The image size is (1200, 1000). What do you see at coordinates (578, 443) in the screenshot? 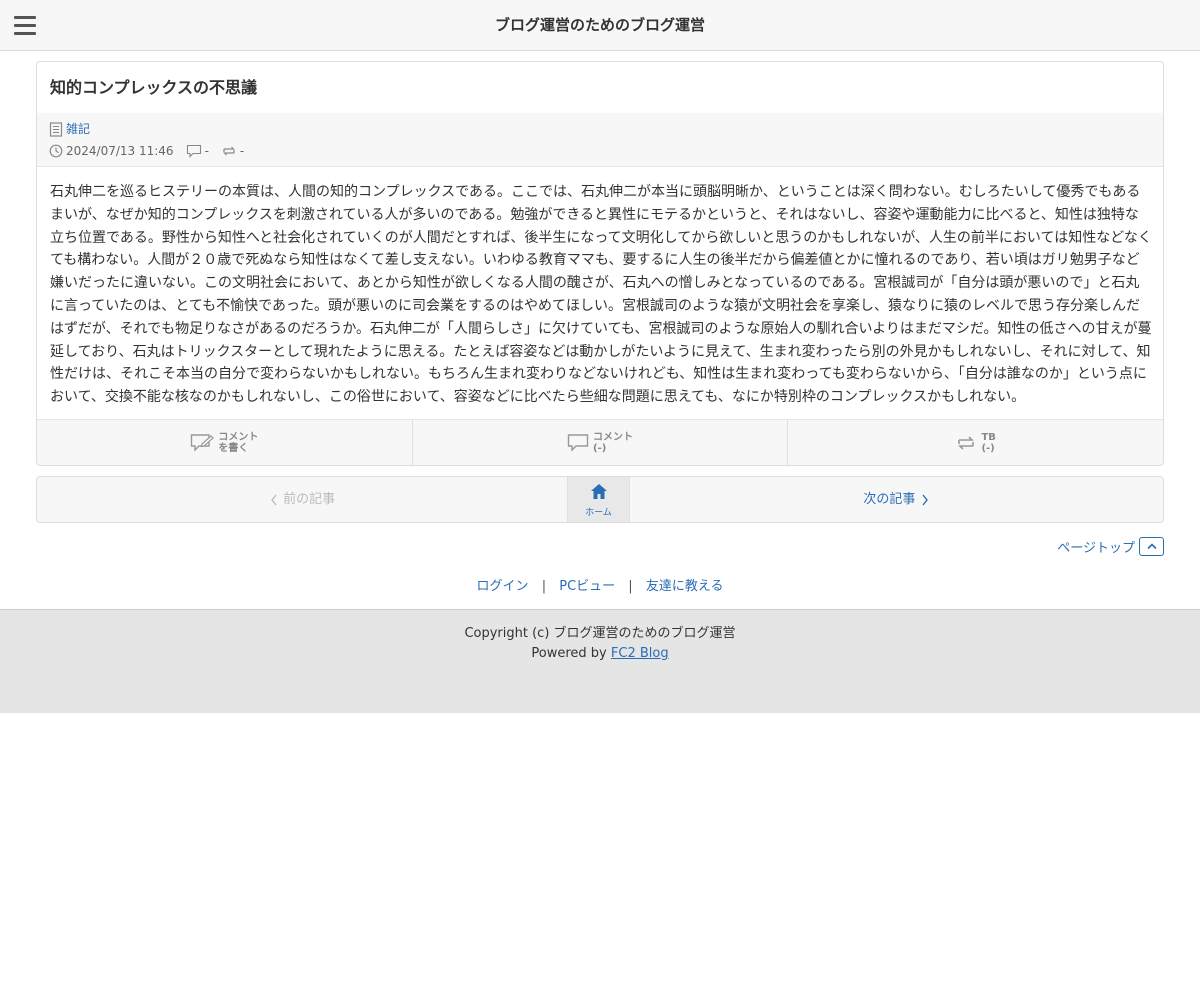
I see `comment-bubble-icon` at bounding box center [578, 443].